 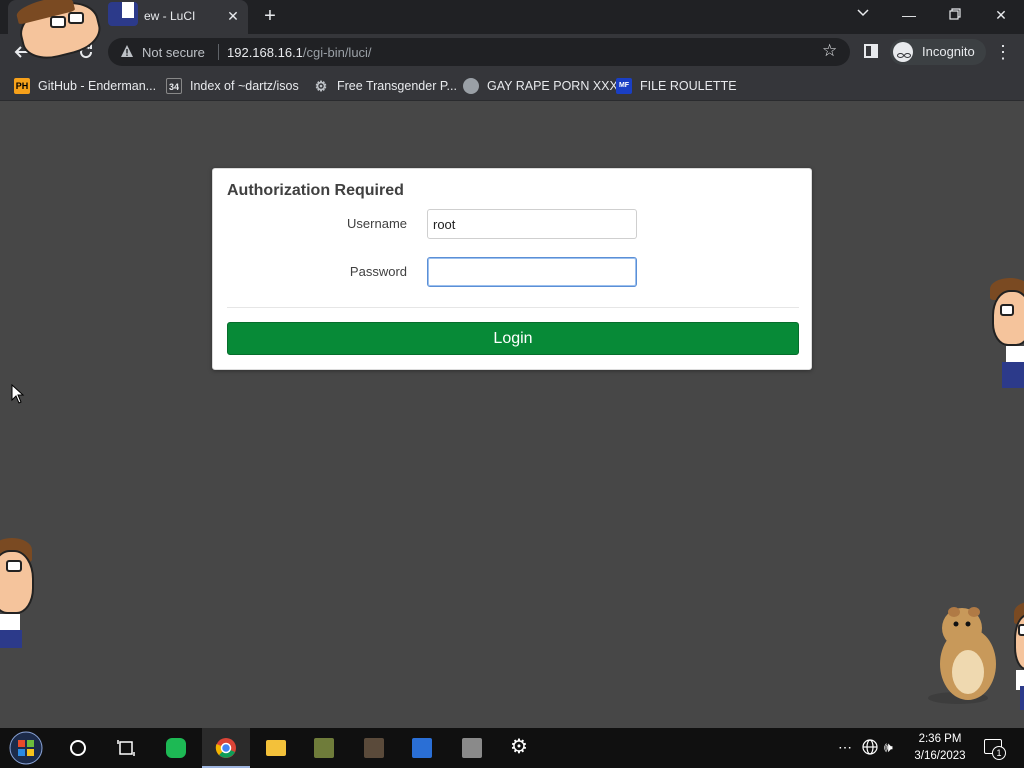 I want to click on search-button, so click(x=78, y=748).